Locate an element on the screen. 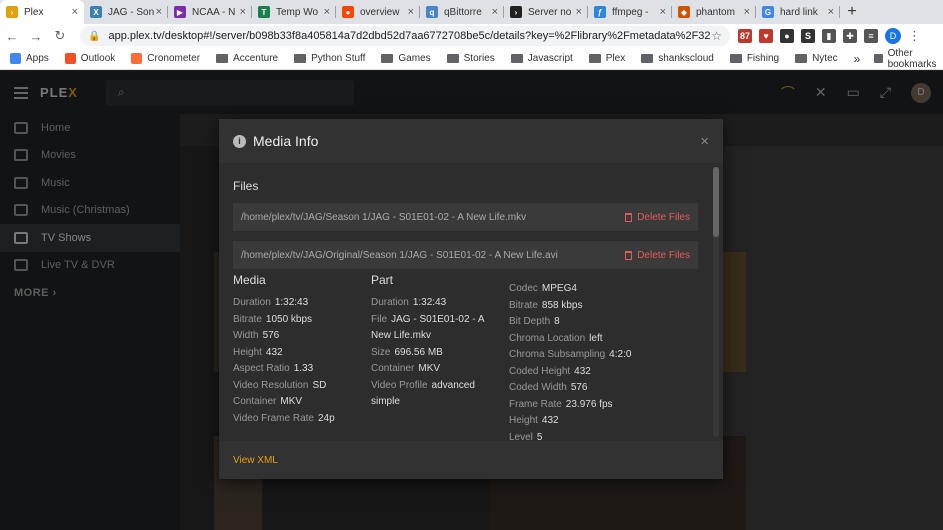 The width and height of the screenshot is (943, 530). extension-icon: ≡ is located at coordinates (871, 36).